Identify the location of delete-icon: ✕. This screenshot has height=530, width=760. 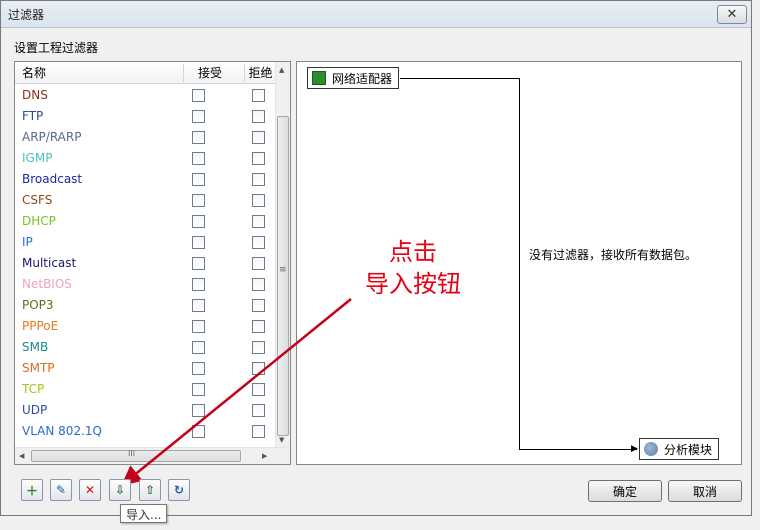
(90, 490).